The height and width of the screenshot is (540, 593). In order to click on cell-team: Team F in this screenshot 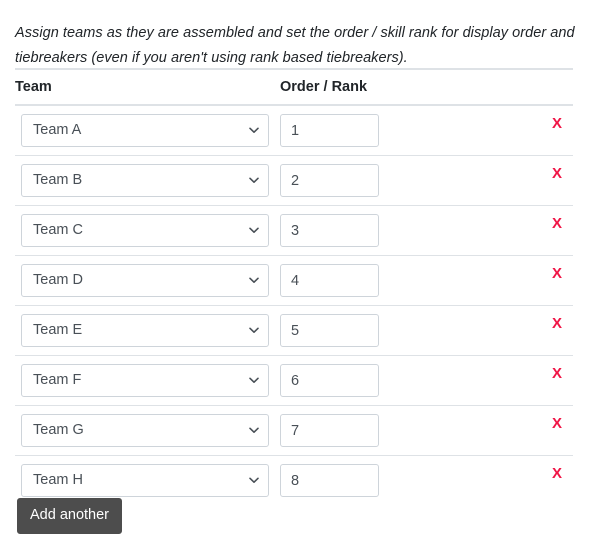, I will do `click(144, 380)`.